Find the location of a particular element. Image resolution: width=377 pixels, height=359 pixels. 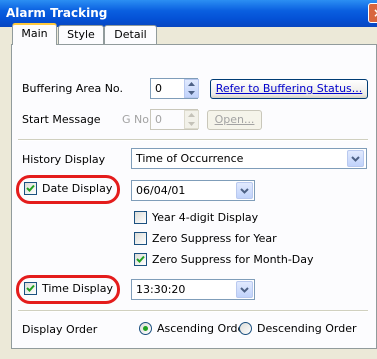

date-format-dropdown-button is located at coordinates (244, 190).